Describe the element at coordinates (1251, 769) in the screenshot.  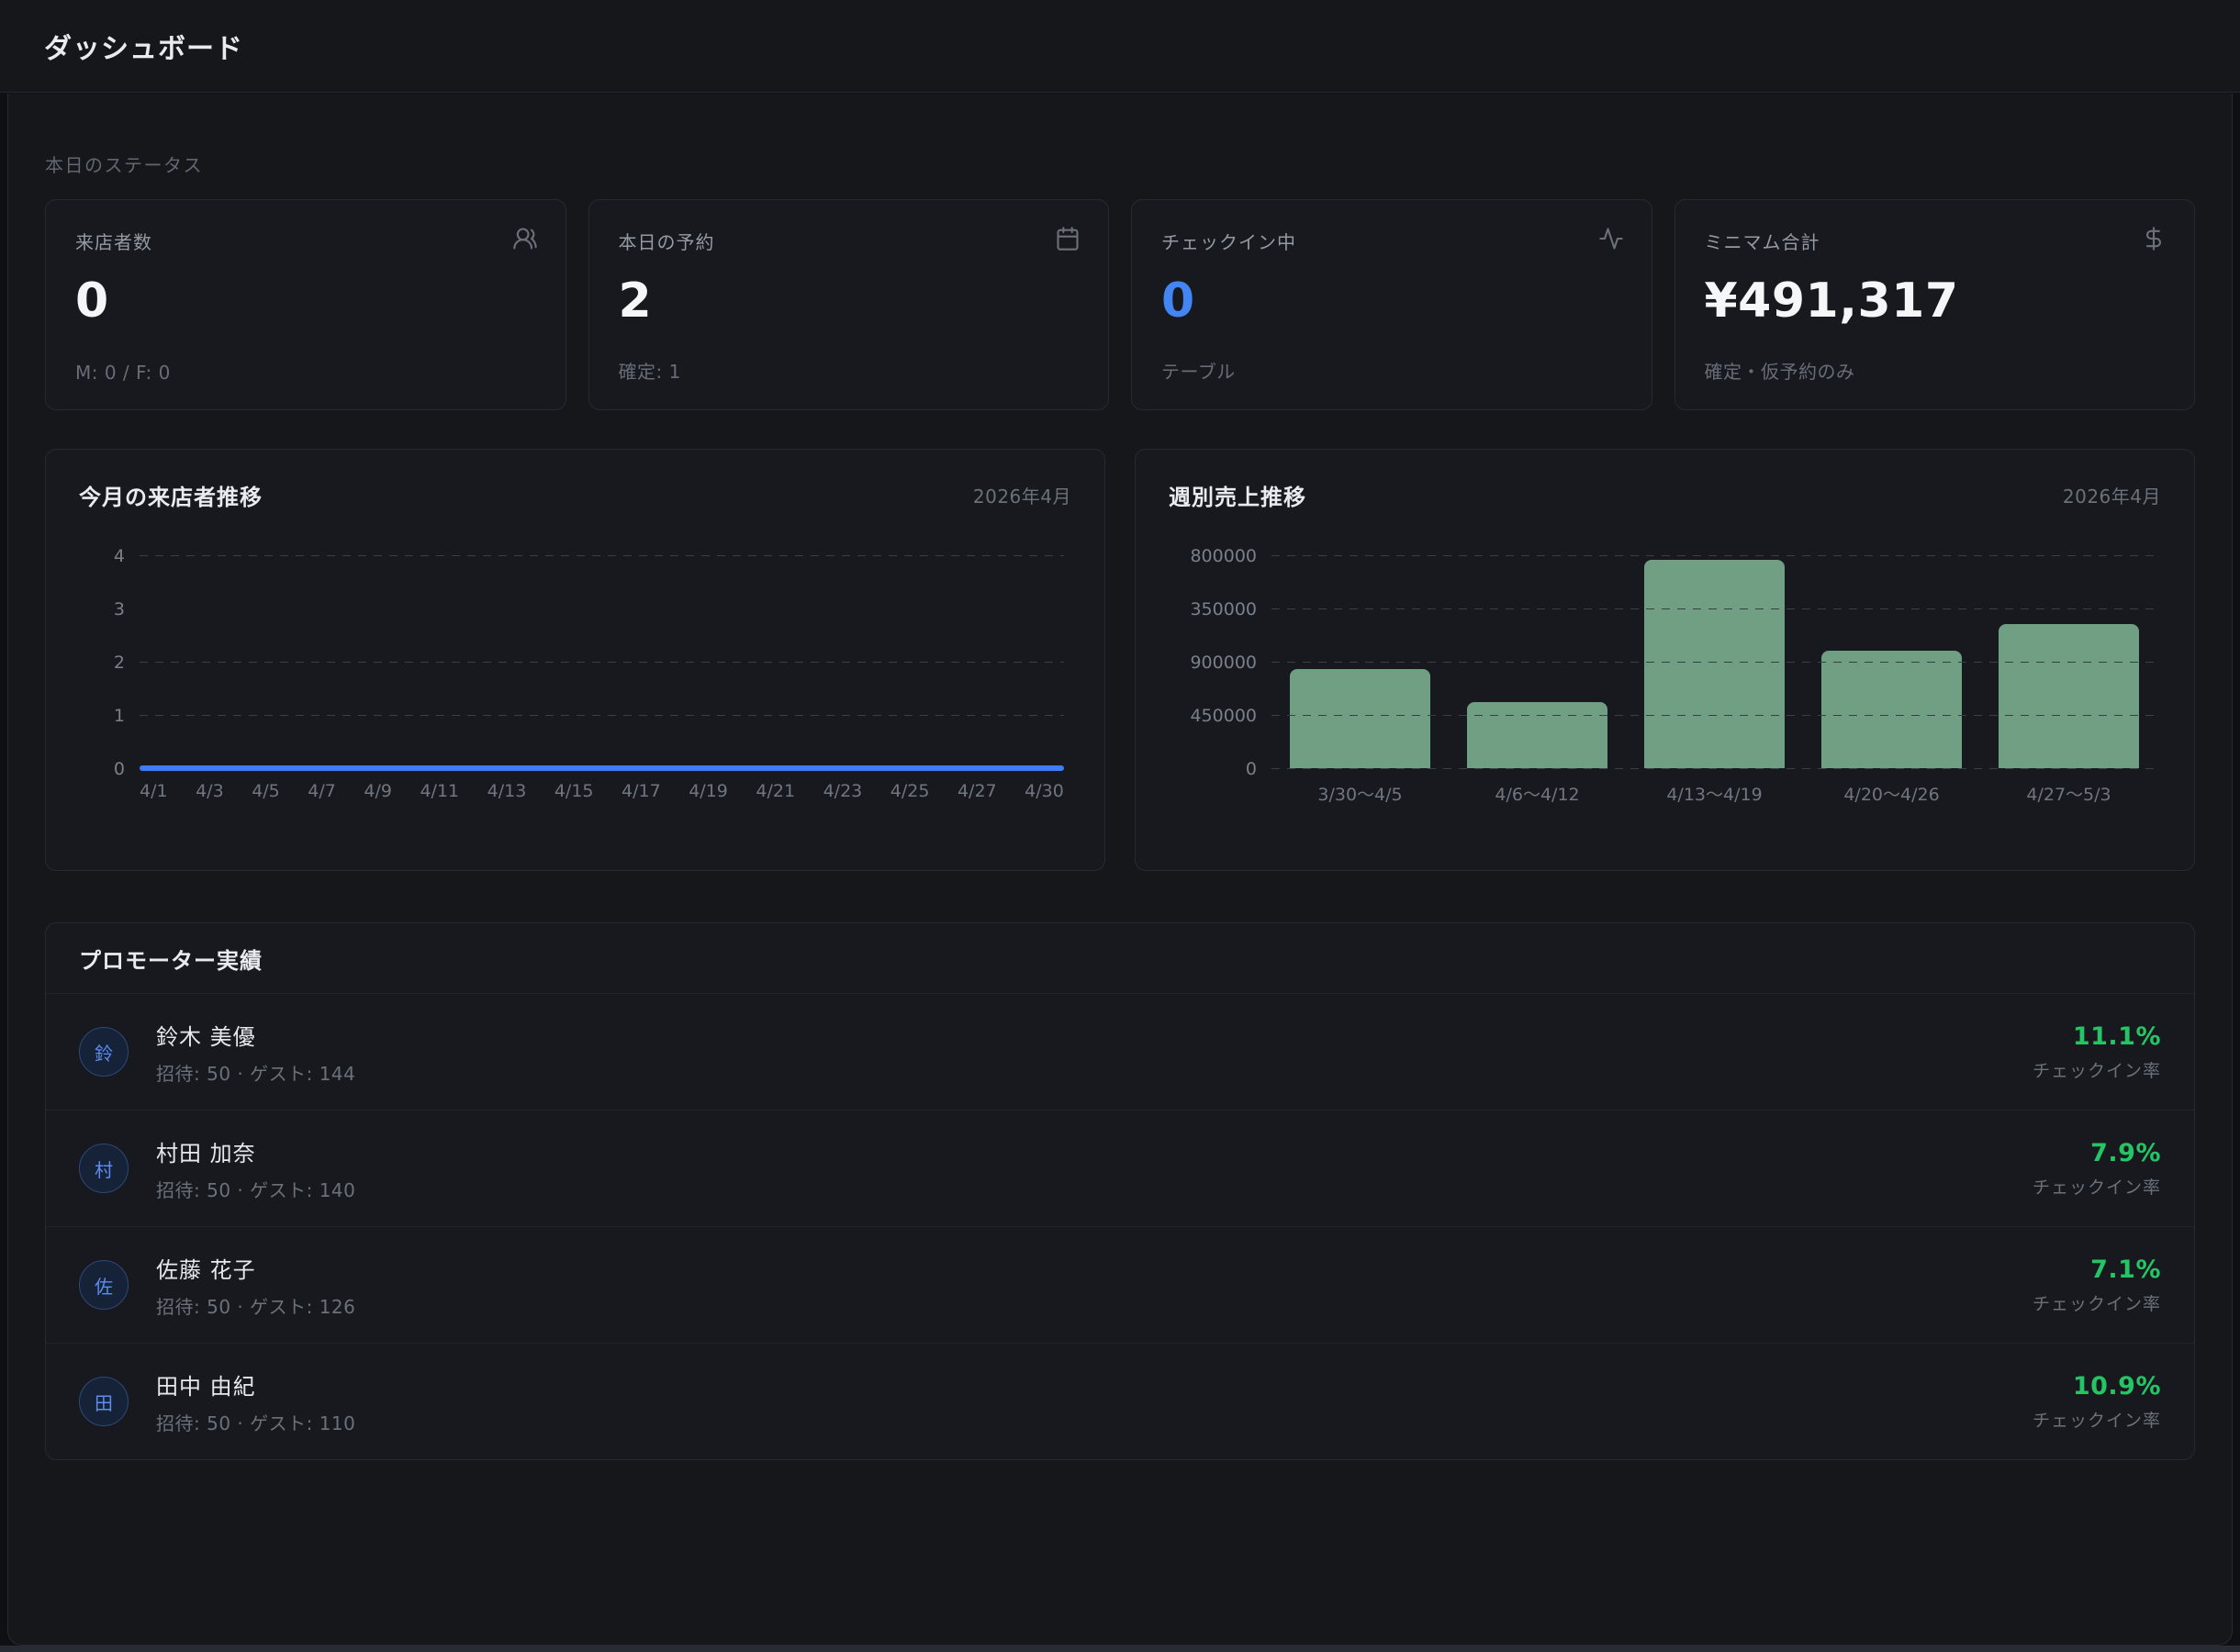
I see `y-tick-label: 0` at that location.